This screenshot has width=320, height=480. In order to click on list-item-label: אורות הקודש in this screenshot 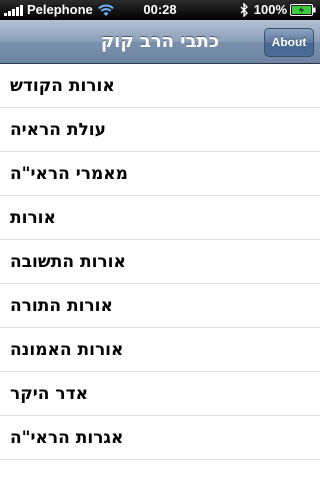, I will do `click(62, 86)`.